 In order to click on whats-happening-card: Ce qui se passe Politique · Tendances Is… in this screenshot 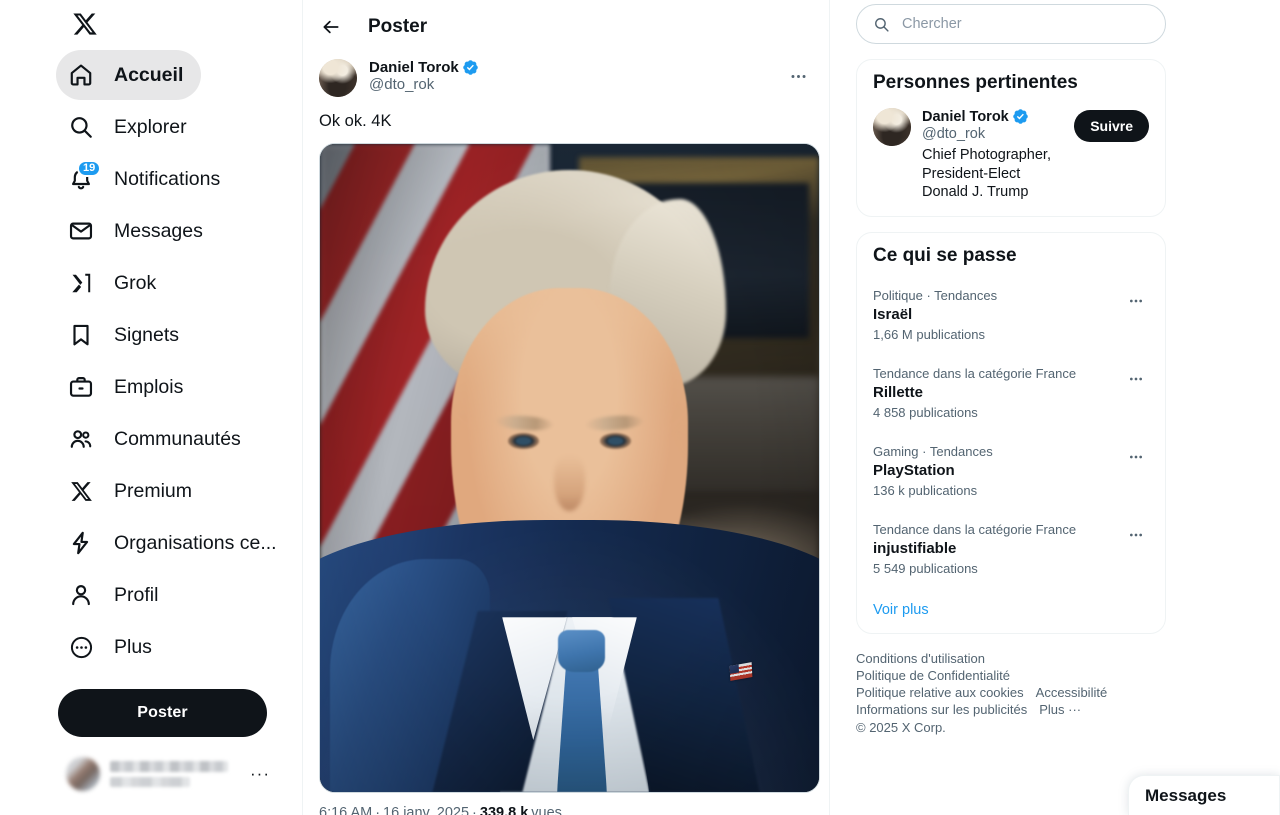, I will do `click(1011, 432)`.